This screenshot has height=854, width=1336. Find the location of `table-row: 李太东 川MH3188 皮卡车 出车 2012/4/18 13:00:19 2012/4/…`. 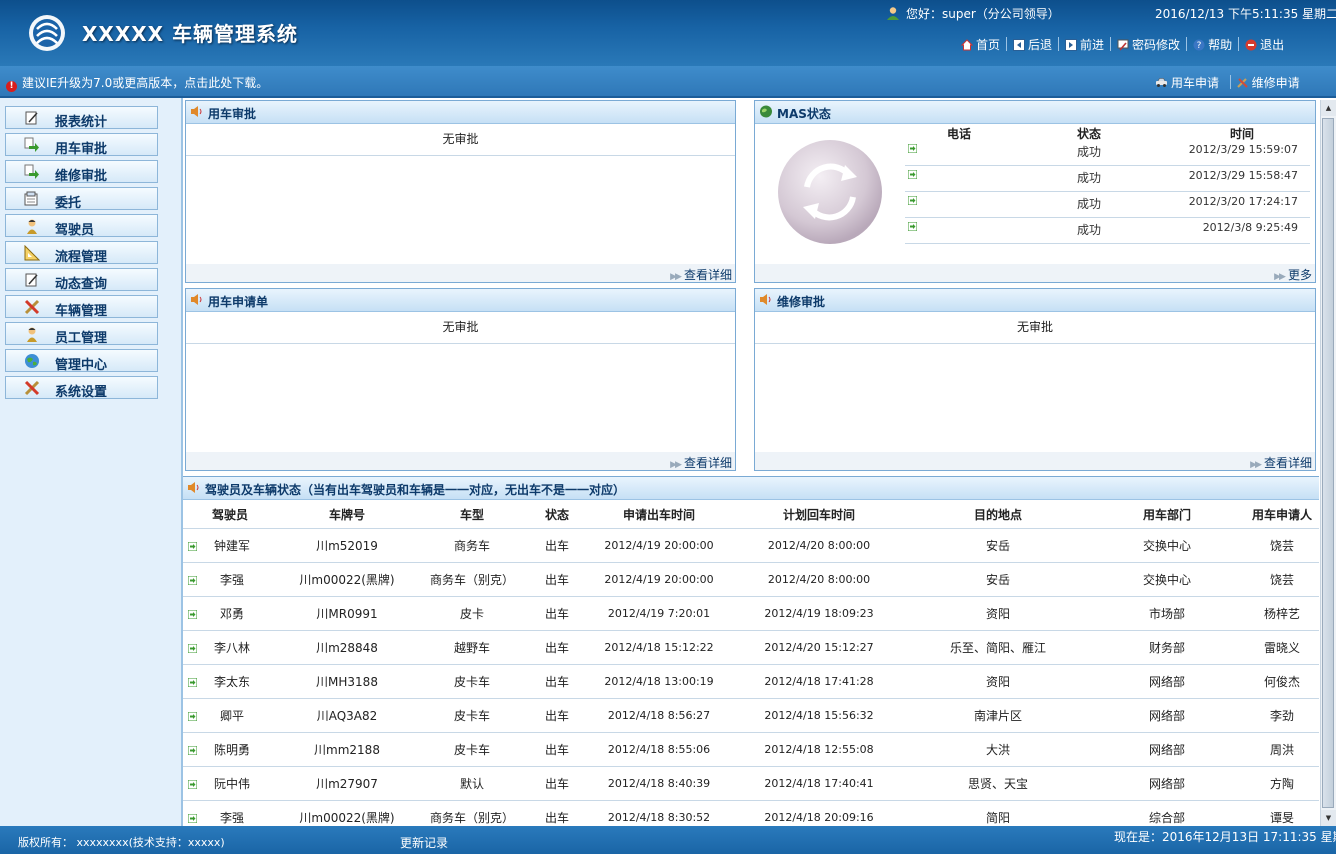

table-row: 李太东 川MH3188 皮卡车 出车 2012/4/18 13:00:19 2012/4/… is located at coordinates (751, 681).